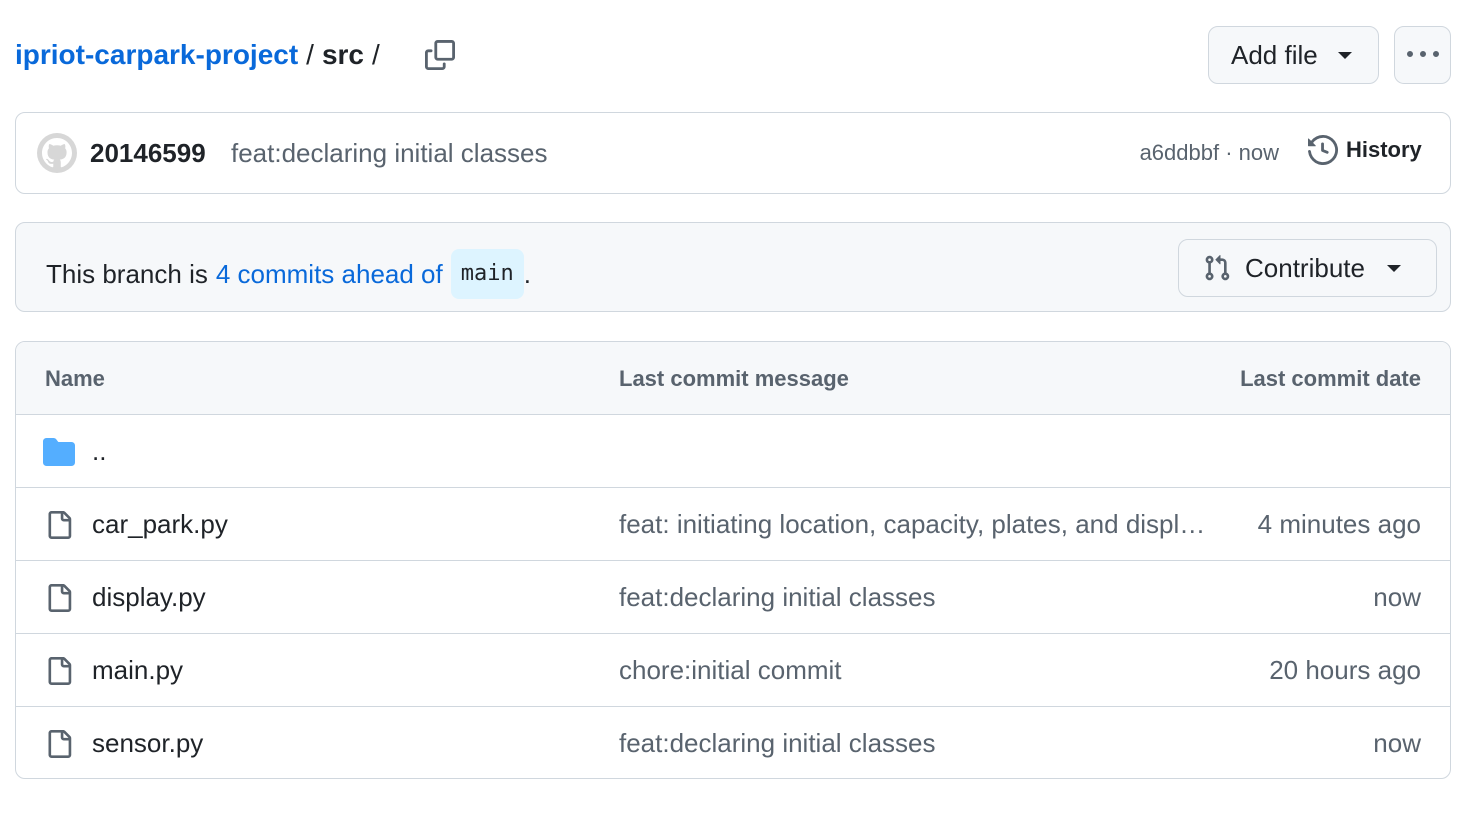 This screenshot has width=1482, height=814. What do you see at coordinates (1217, 268) in the screenshot?
I see `git-pull-request-icon` at bounding box center [1217, 268].